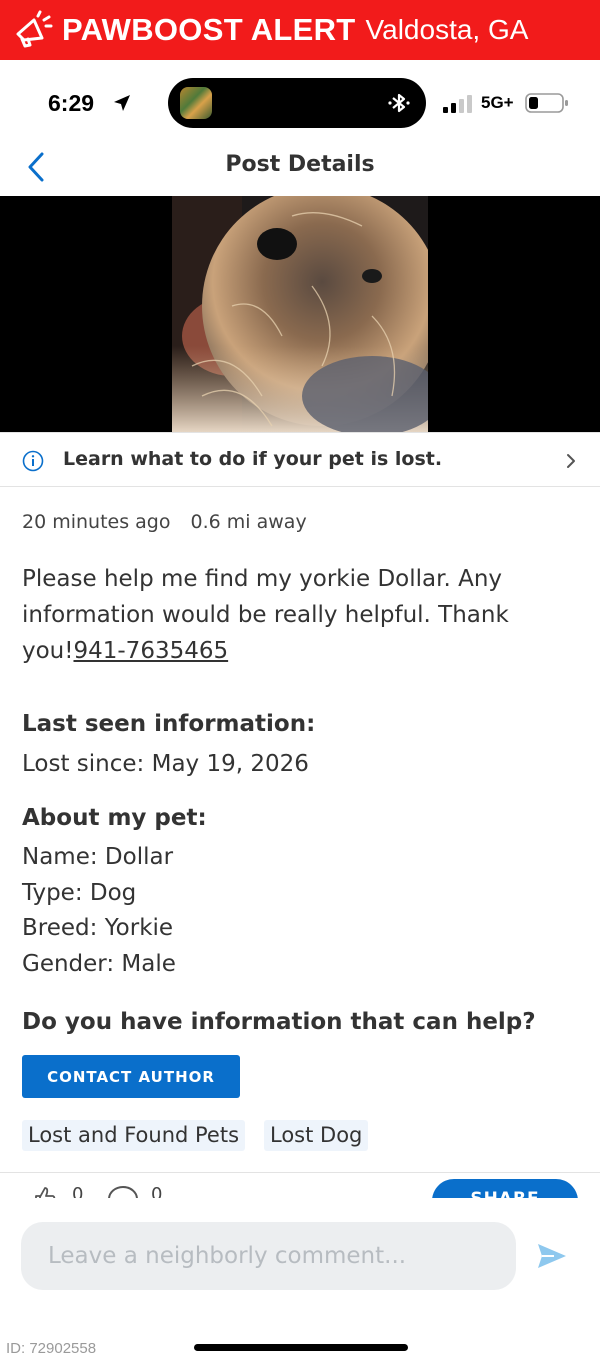 Image resolution: width=600 pixels, height=1362 pixels. Describe the element at coordinates (300, 1186) in the screenshot. I see `post-actions: 0 0 SHARE` at that location.